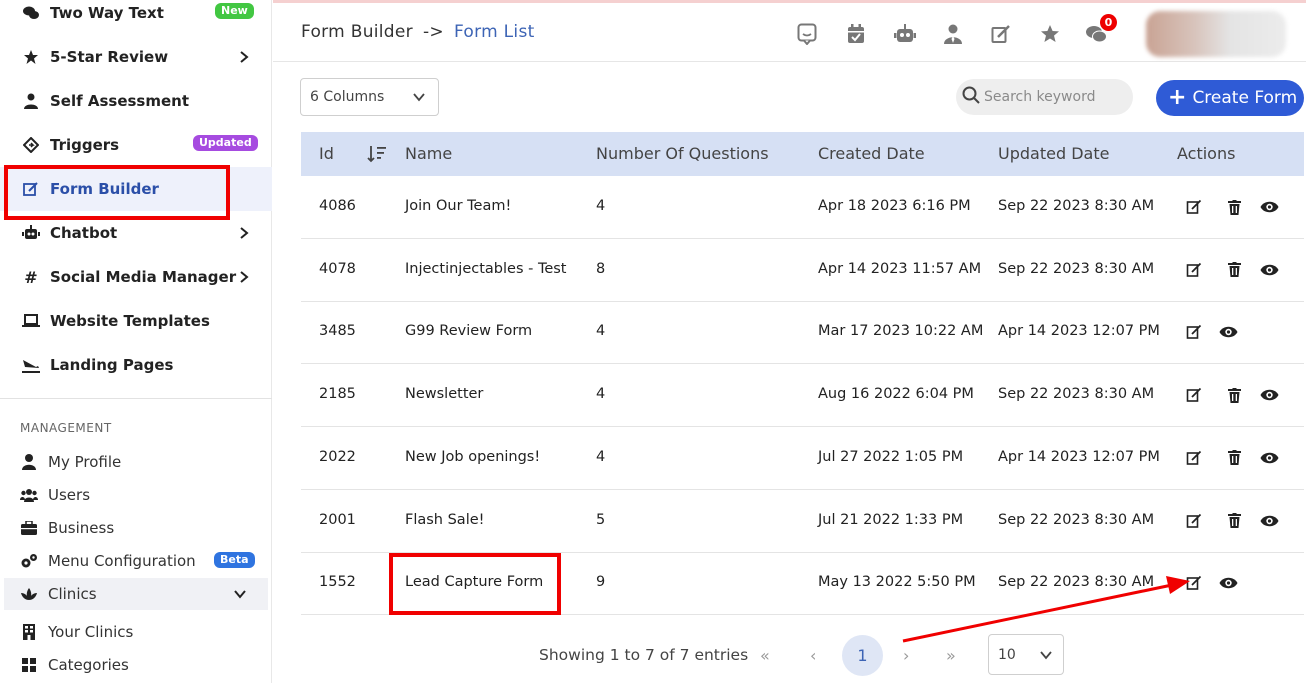  Describe the element at coordinates (337, 582) in the screenshot. I see `cell-id: 1552` at that location.